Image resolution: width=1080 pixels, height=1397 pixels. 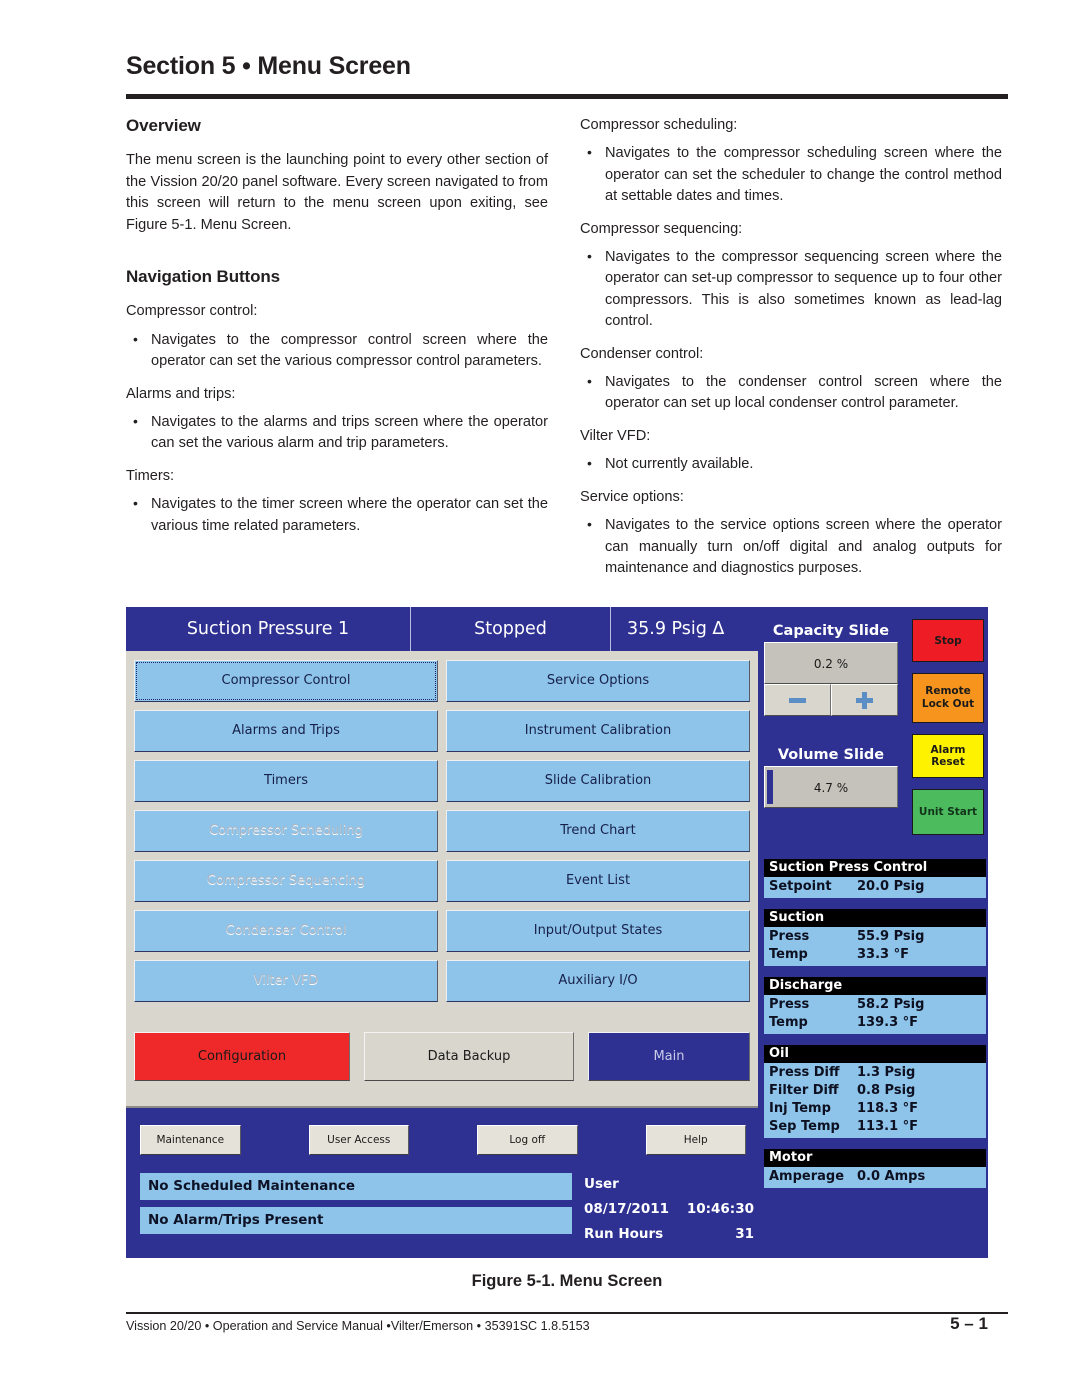 I want to click on main-button: Main, so click(x=669, y=1056).